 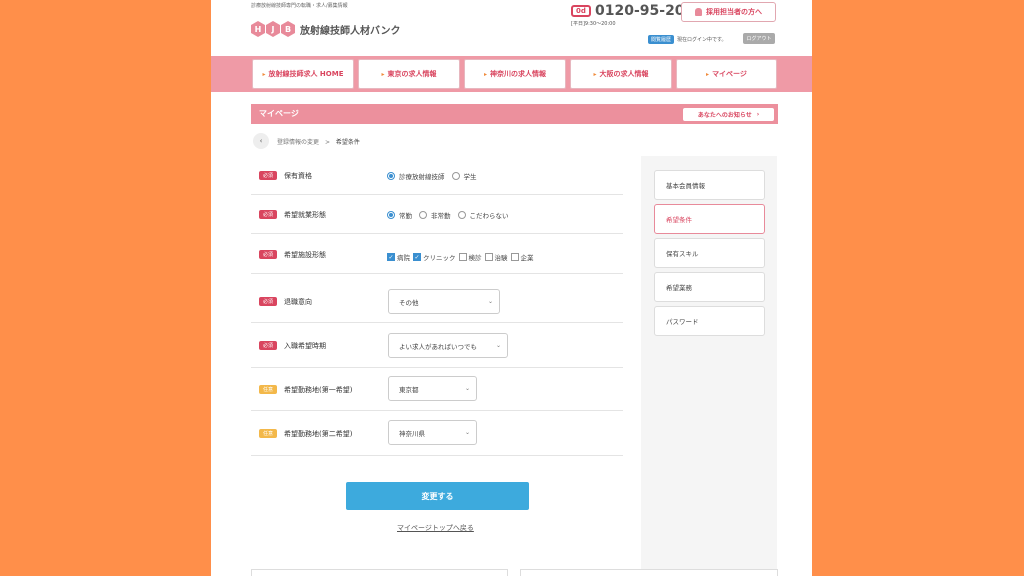 I want to click on form-row-employment: 必須 希望就業形態 常勤 非常勤 こだわらない, so click(x=437, y=215).